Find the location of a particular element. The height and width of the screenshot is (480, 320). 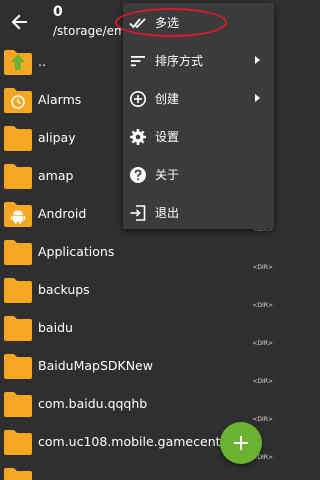

file-name: backups is located at coordinates (64, 289).